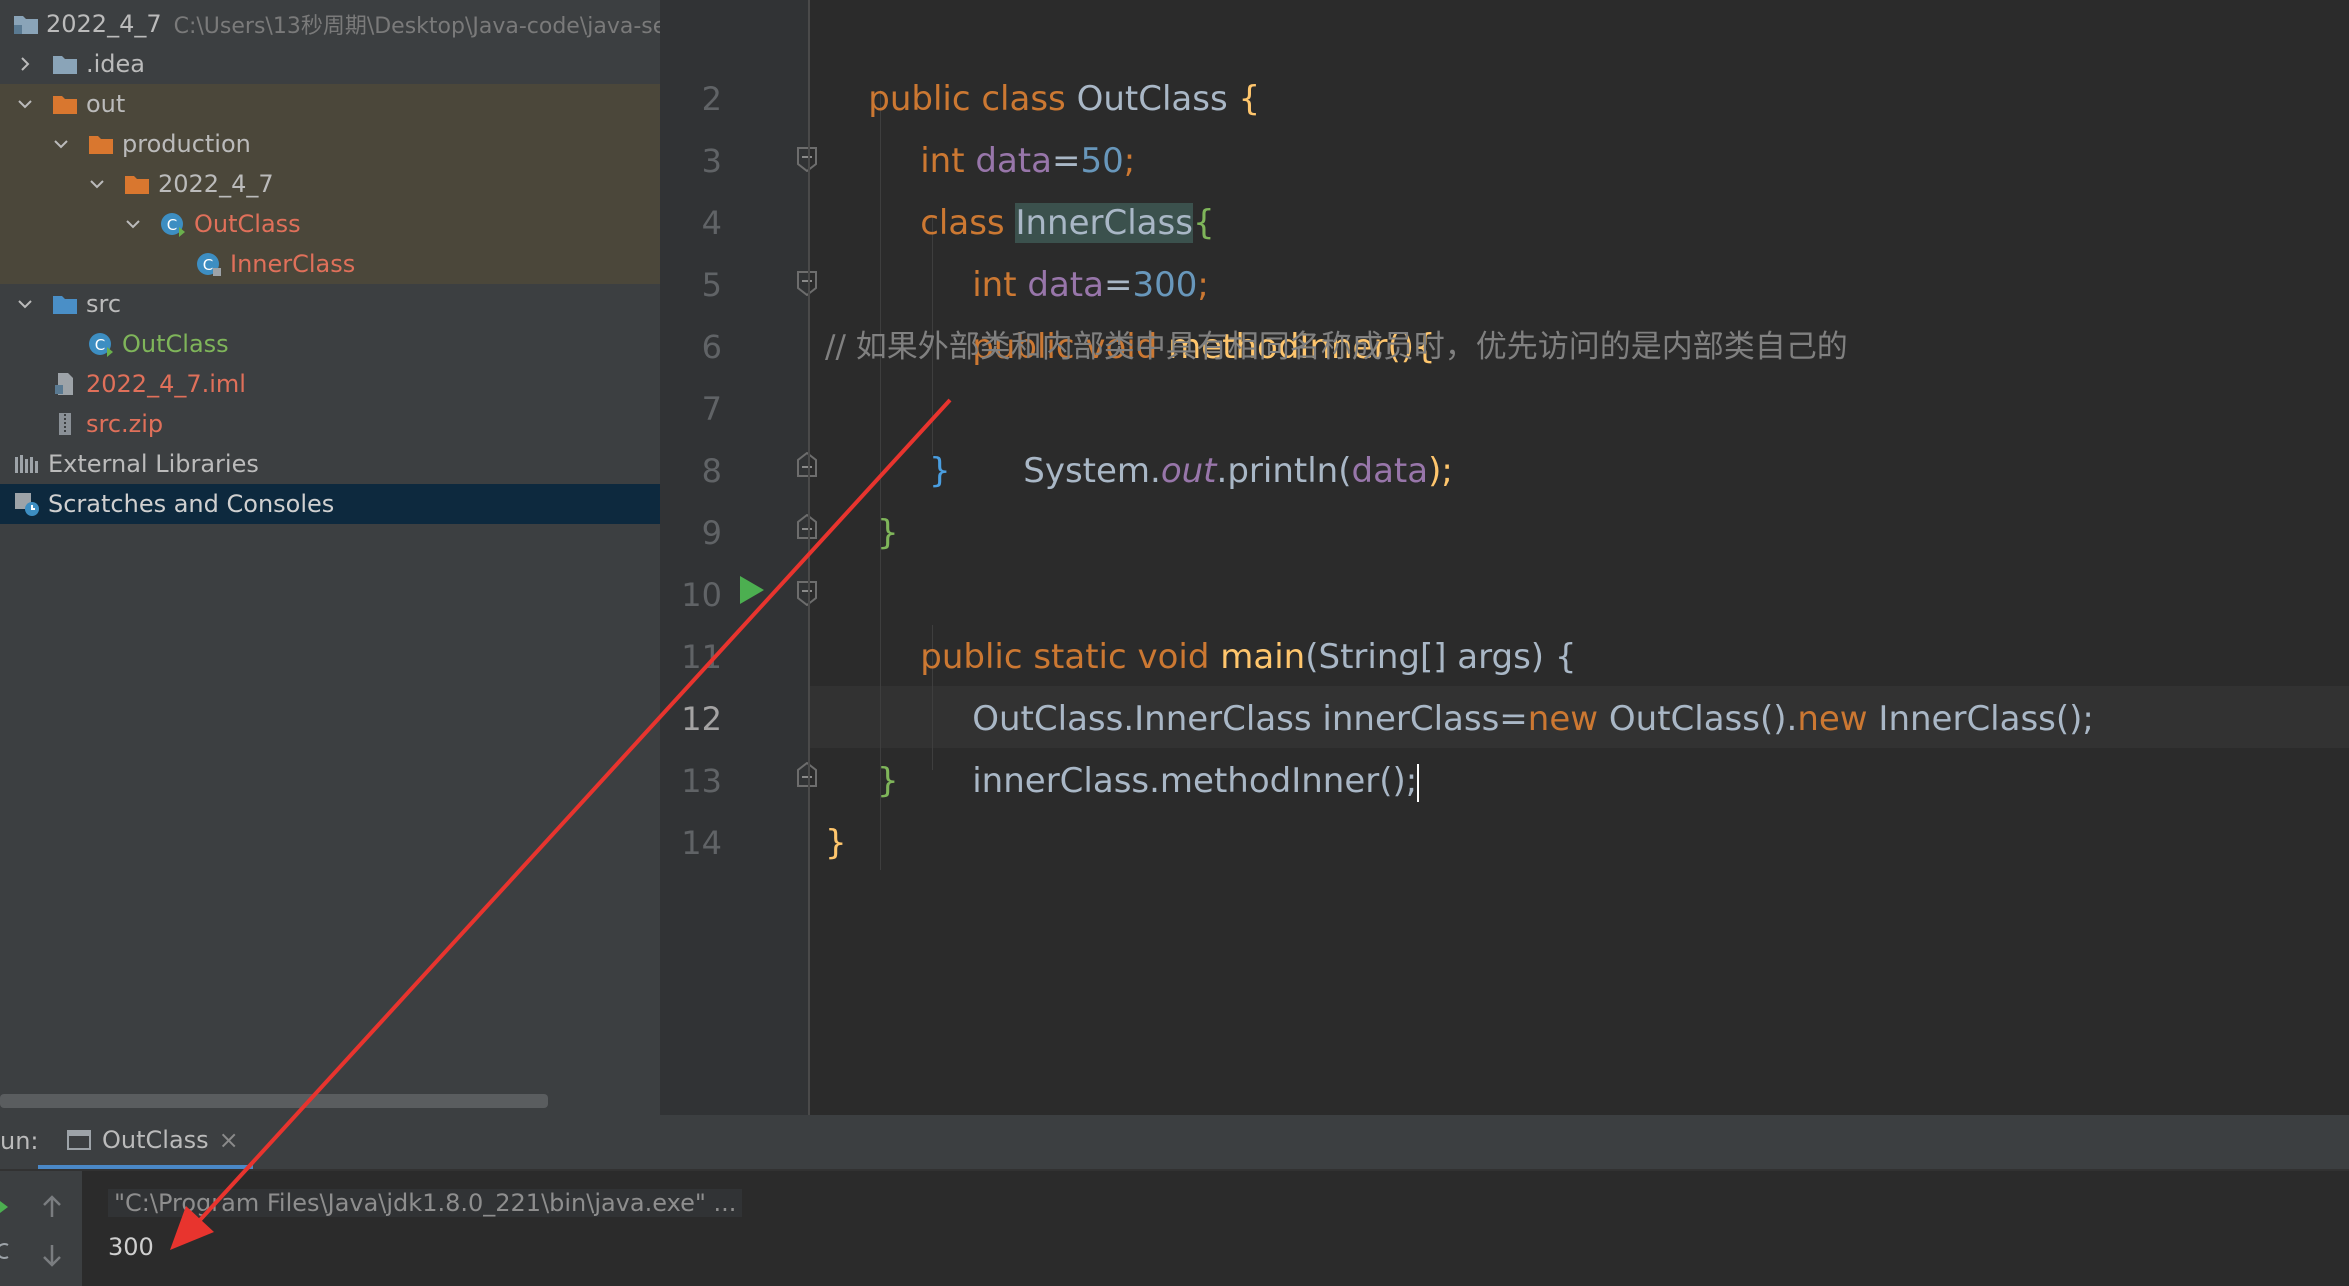  I want to click on line-number: 7, so click(711, 409).